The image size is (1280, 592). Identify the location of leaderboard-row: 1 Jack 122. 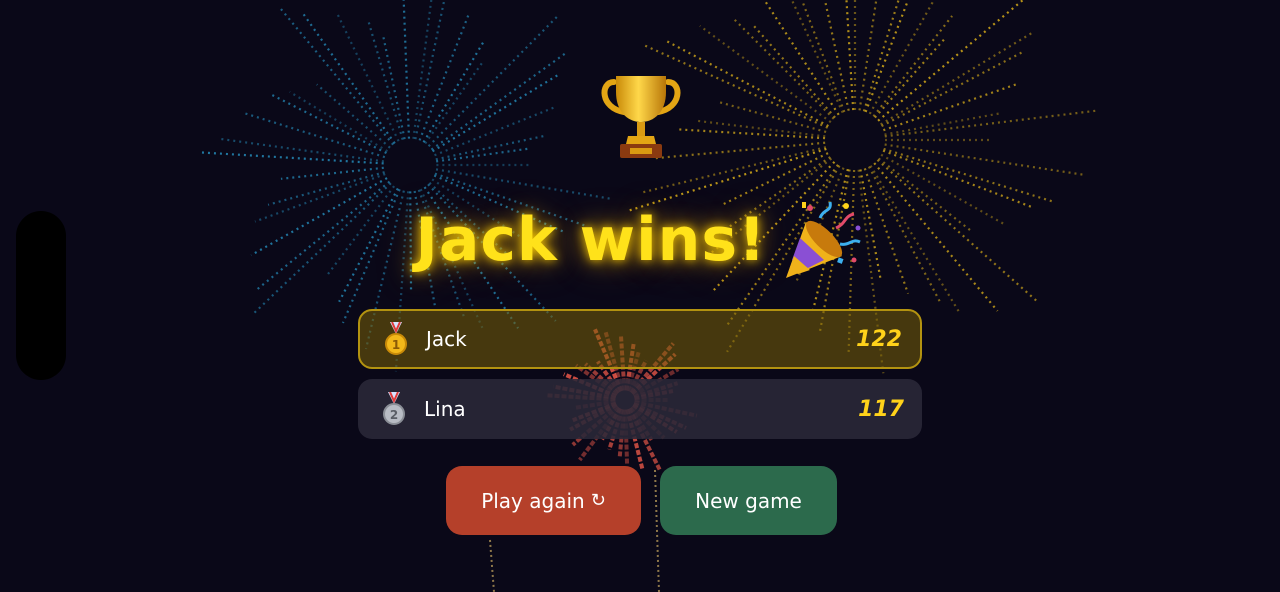
(640, 339).